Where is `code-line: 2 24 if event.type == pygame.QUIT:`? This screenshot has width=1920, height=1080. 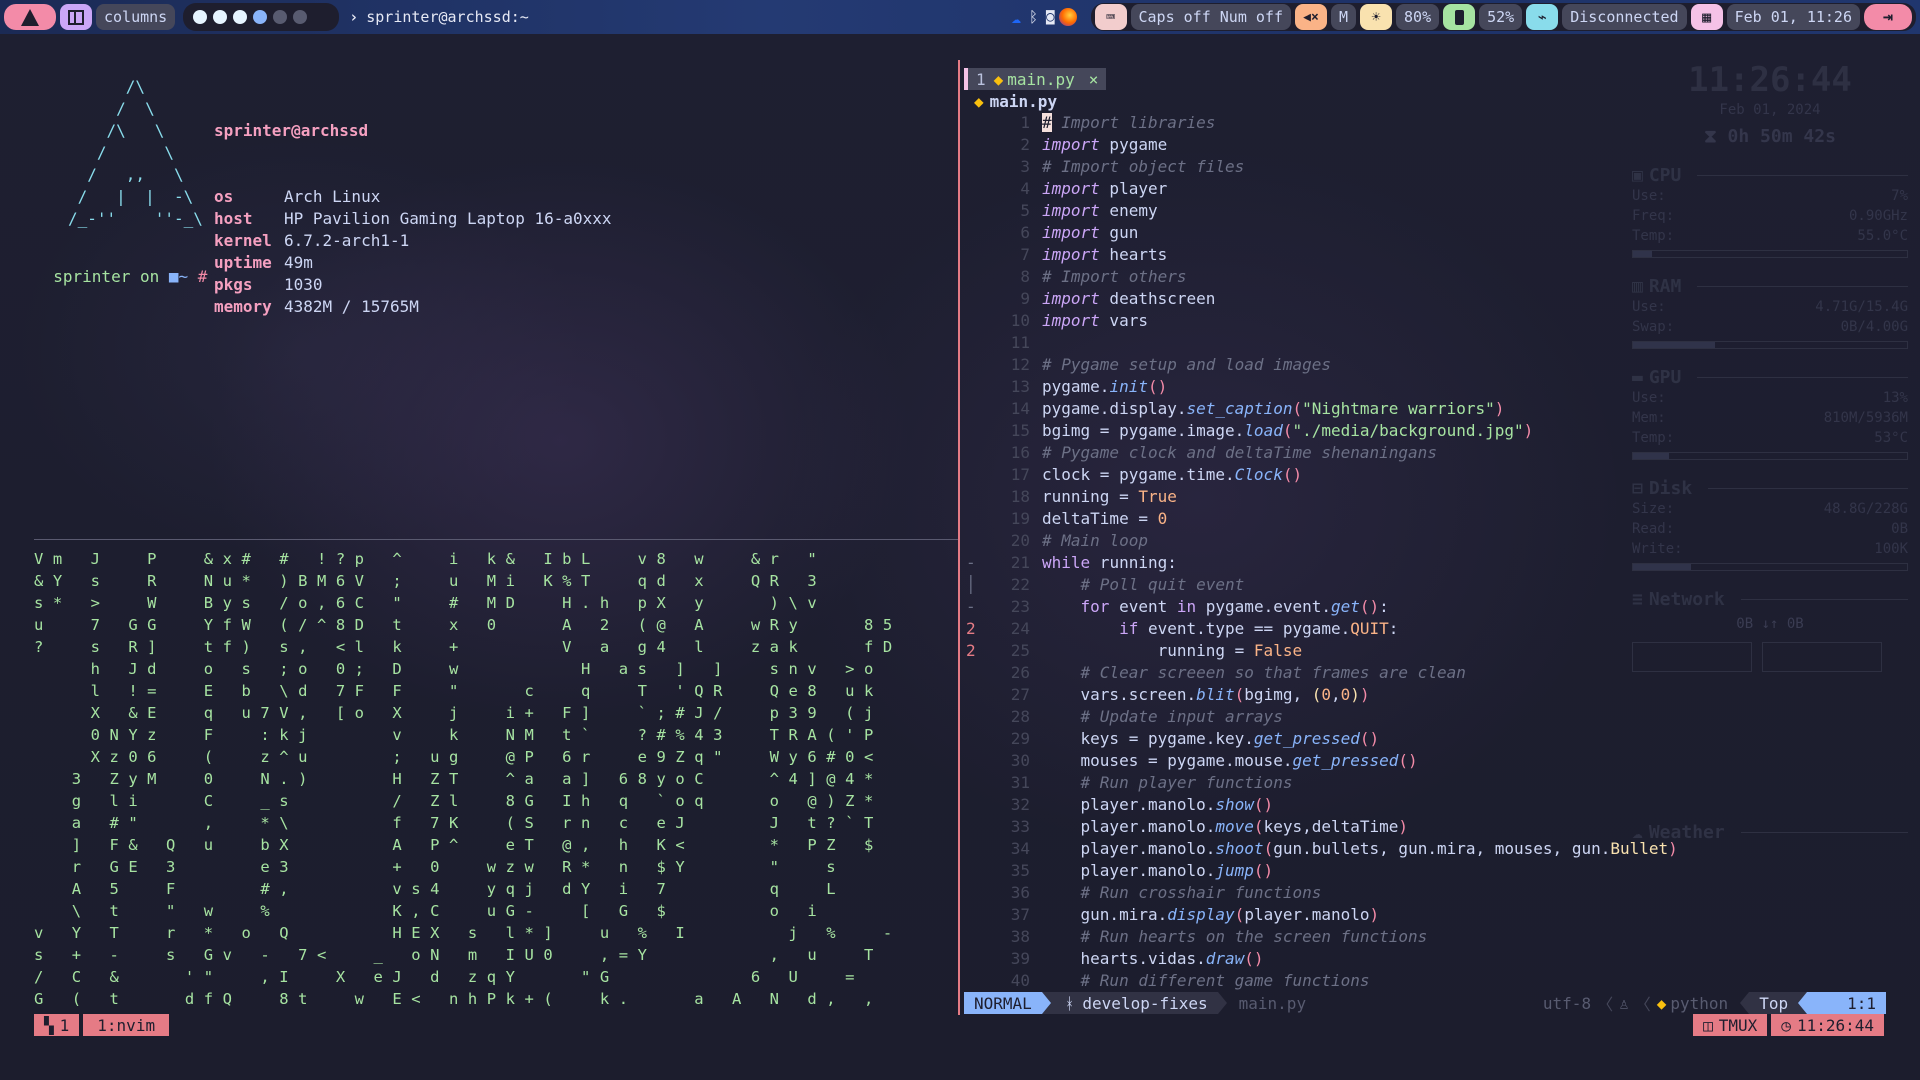 code-line: 2 24 if event.type == pygame.QUIT: is located at coordinates (1320, 629).